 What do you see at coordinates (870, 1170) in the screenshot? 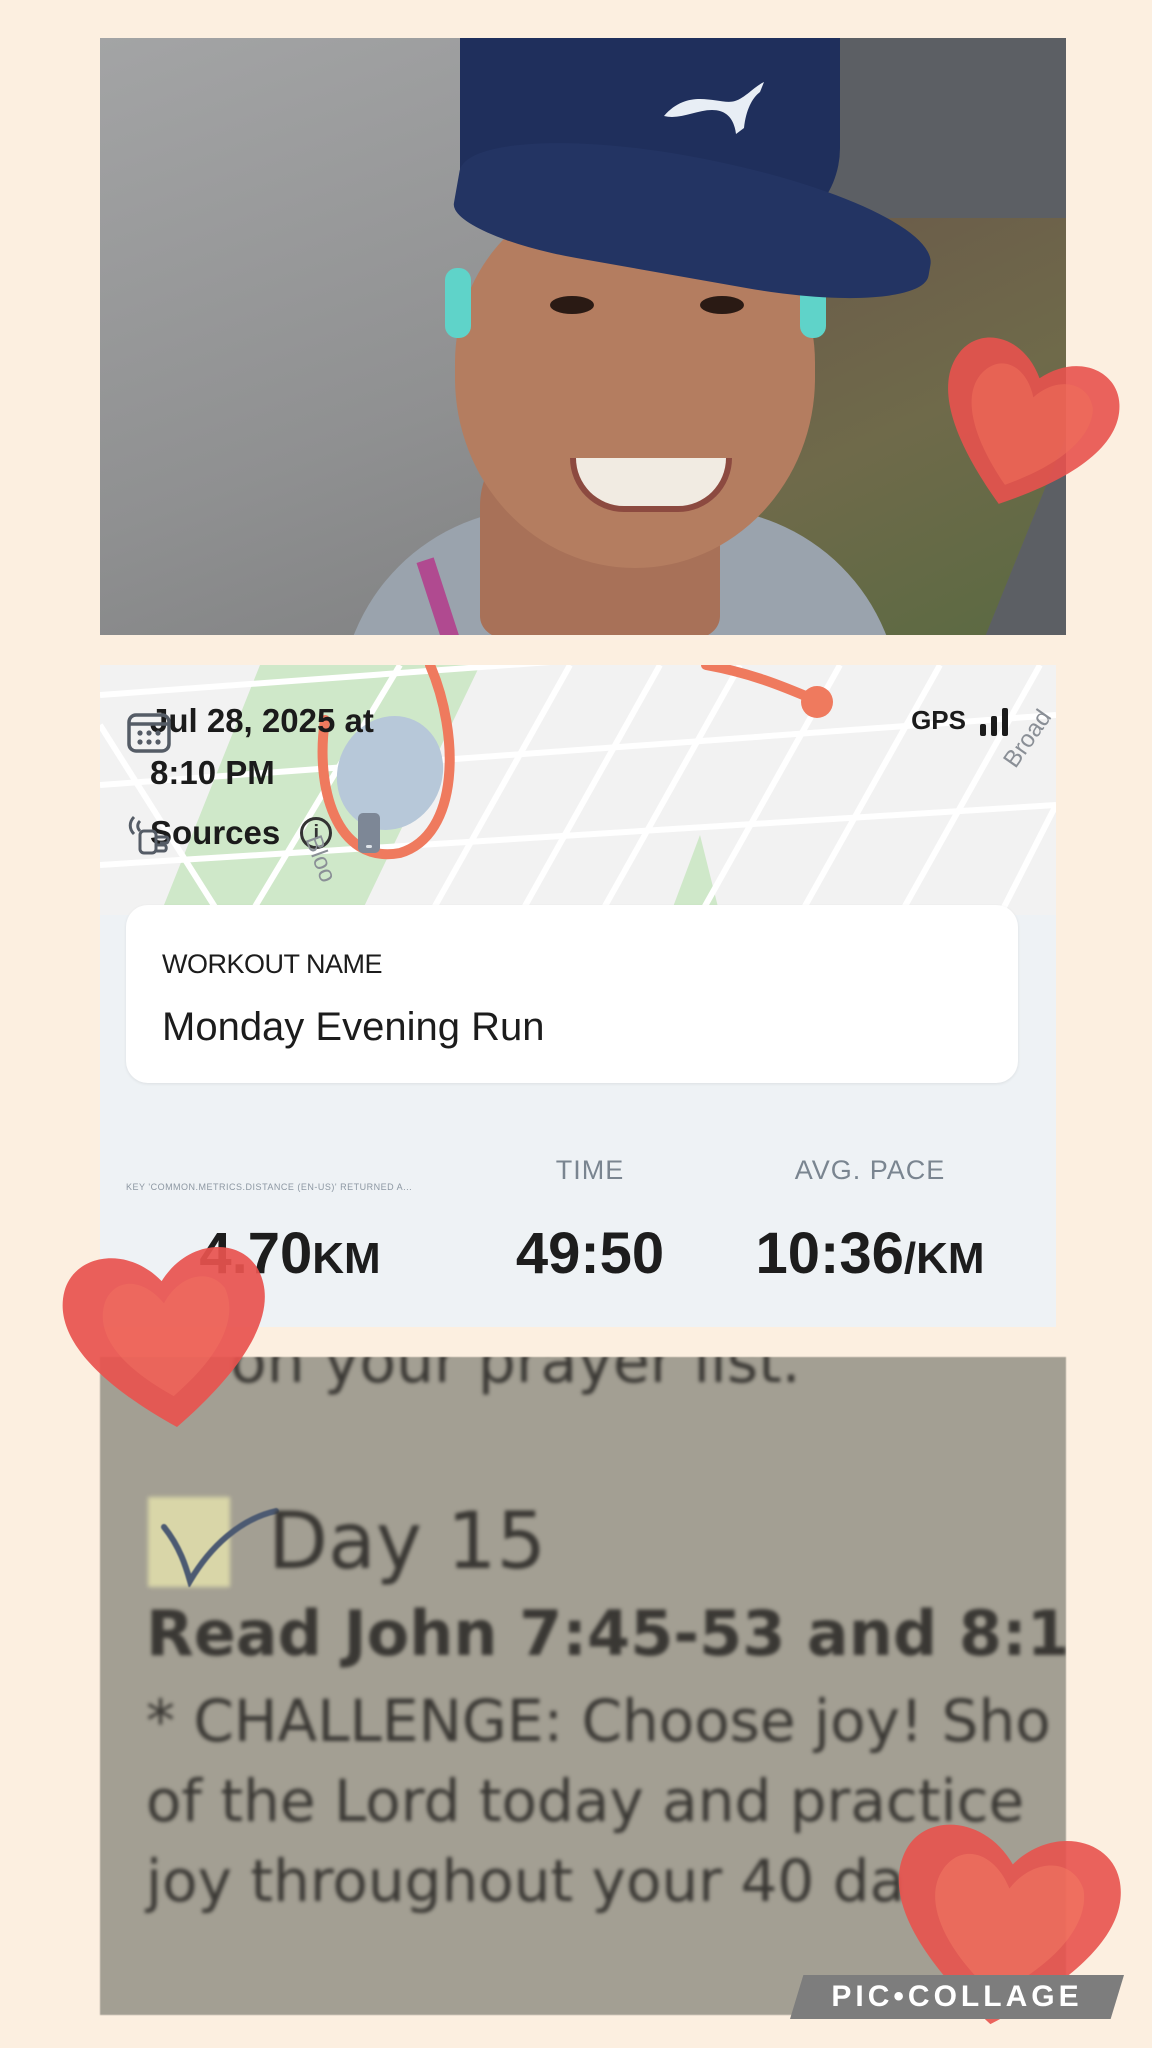
I see `pace-label: AVG. PACE` at bounding box center [870, 1170].